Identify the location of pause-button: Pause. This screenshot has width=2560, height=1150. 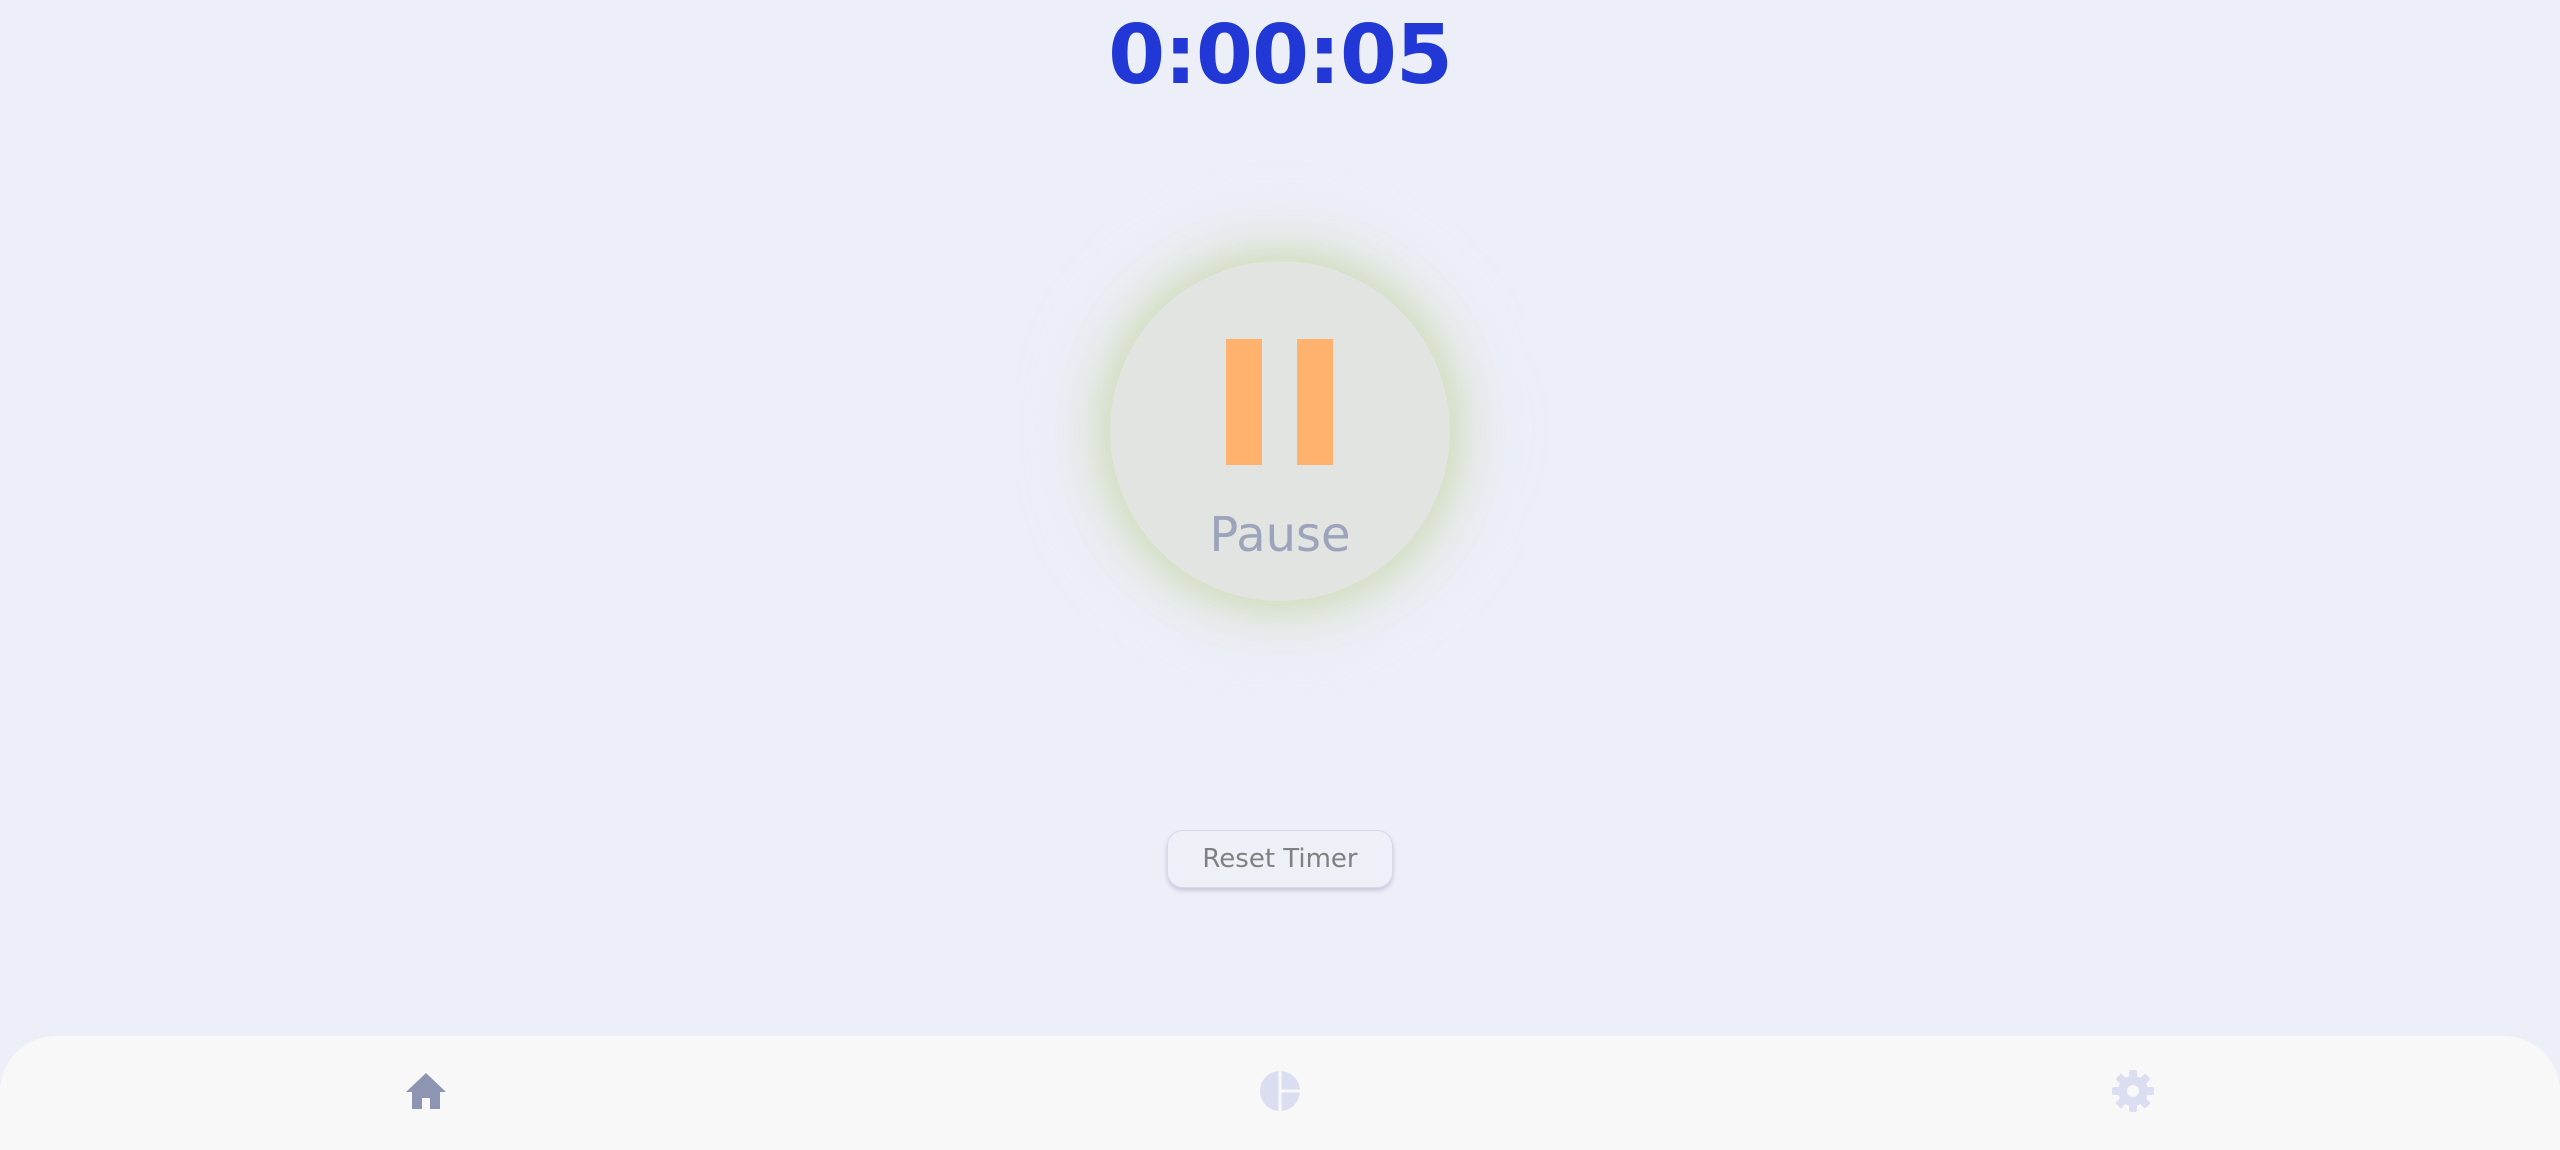
(1280, 431).